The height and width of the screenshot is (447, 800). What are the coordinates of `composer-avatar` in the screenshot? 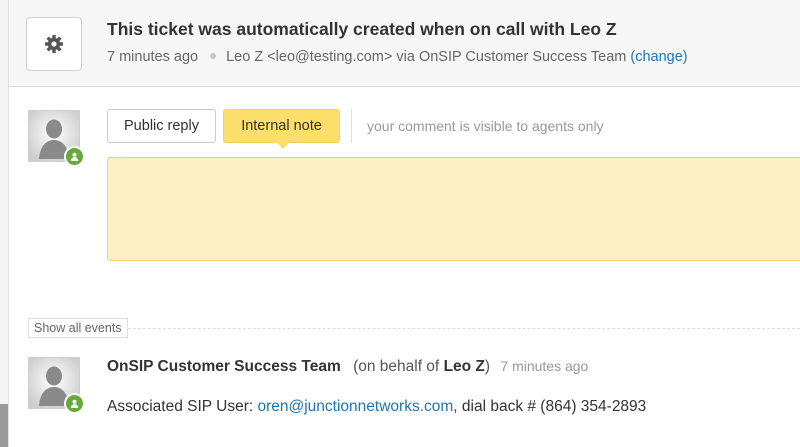 It's located at (56, 138).